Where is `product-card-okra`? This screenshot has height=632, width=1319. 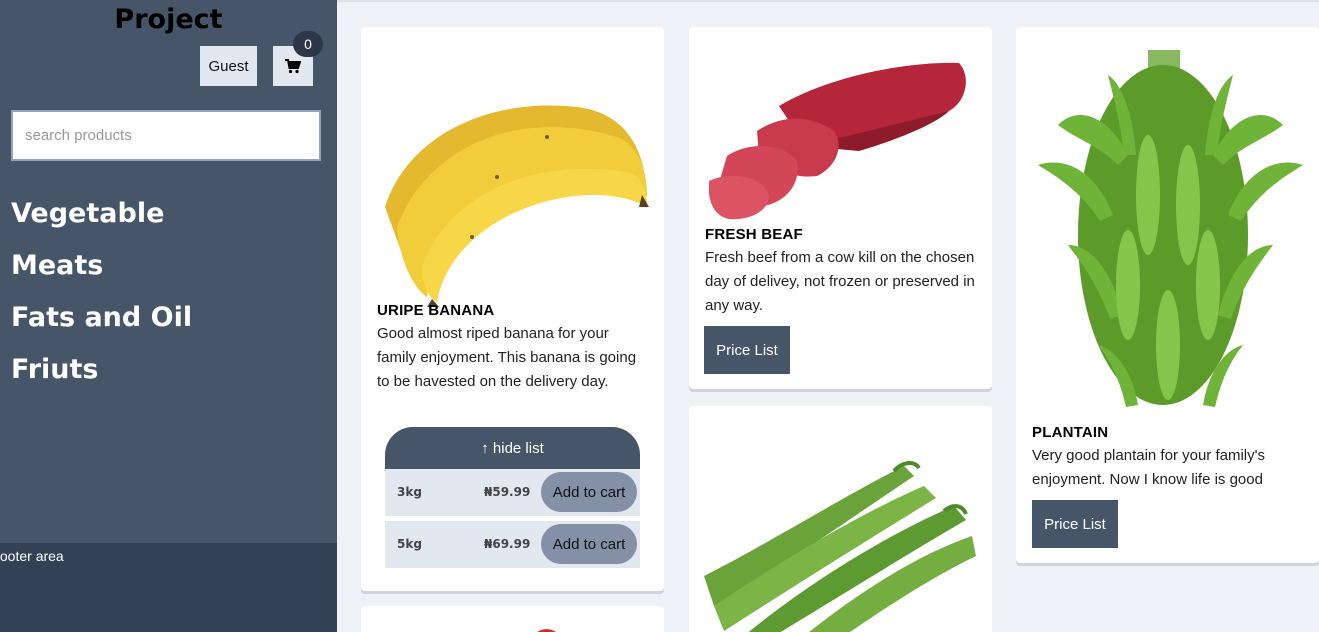 product-card-okra is located at coordinates (840, 519).